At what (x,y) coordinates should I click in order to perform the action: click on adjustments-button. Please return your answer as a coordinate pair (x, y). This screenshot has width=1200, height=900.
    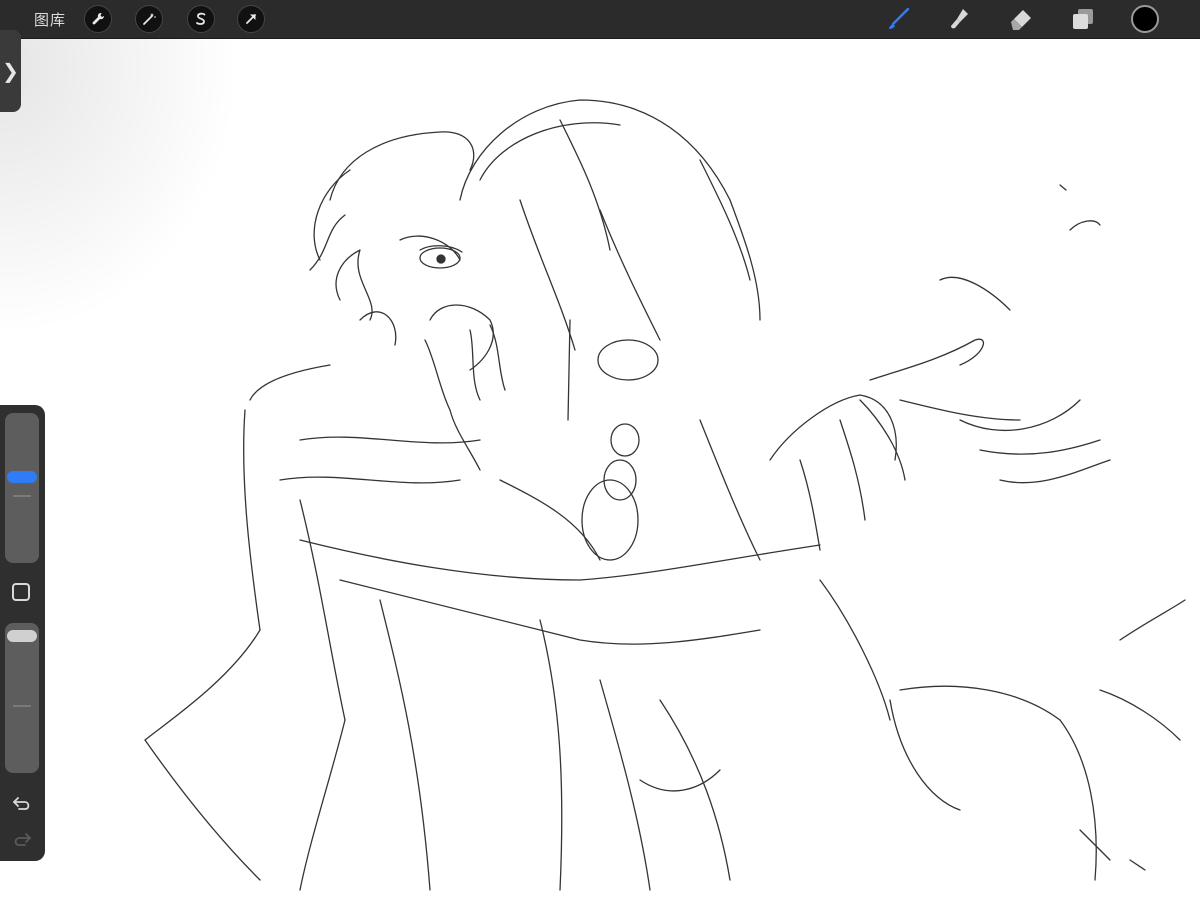
    Looking at the image, I should click on (149, 19).